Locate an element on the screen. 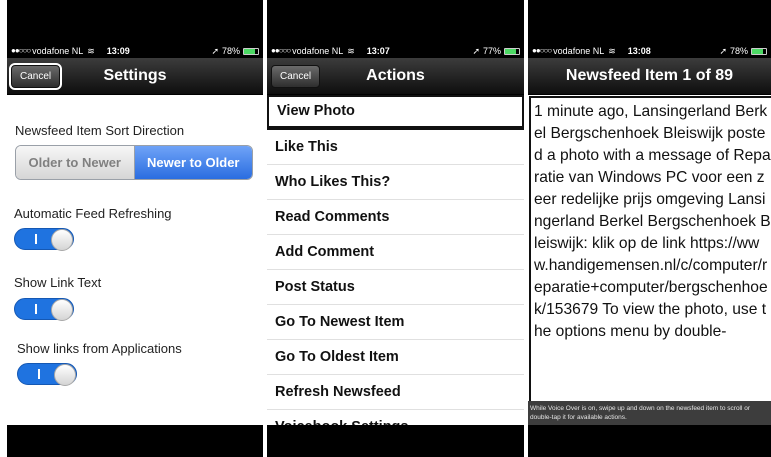  action-view-photo: View Photo is located at coordinates (395, 112).